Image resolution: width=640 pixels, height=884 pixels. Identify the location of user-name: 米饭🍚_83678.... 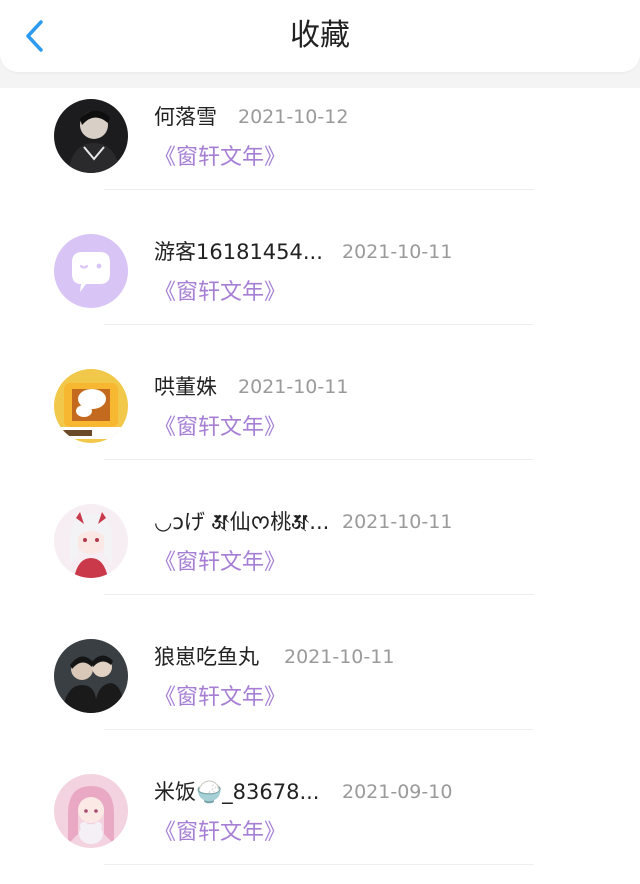
(237, 792).